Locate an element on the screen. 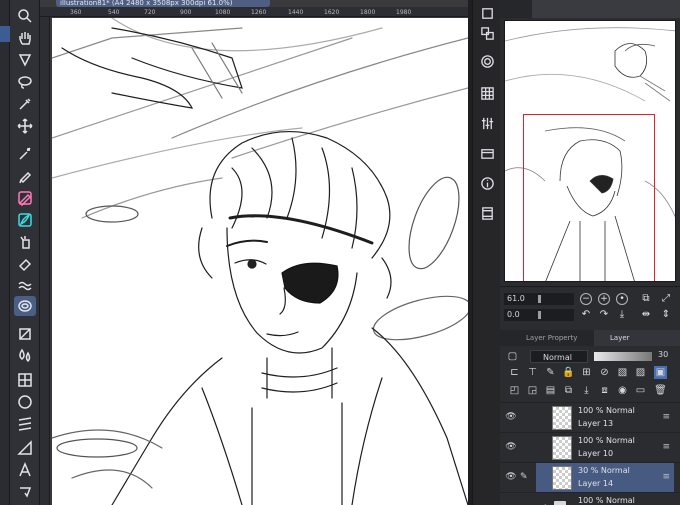 The width and height of the screenshot is (680, 505). info-icon is located at coordinates (487, 183).